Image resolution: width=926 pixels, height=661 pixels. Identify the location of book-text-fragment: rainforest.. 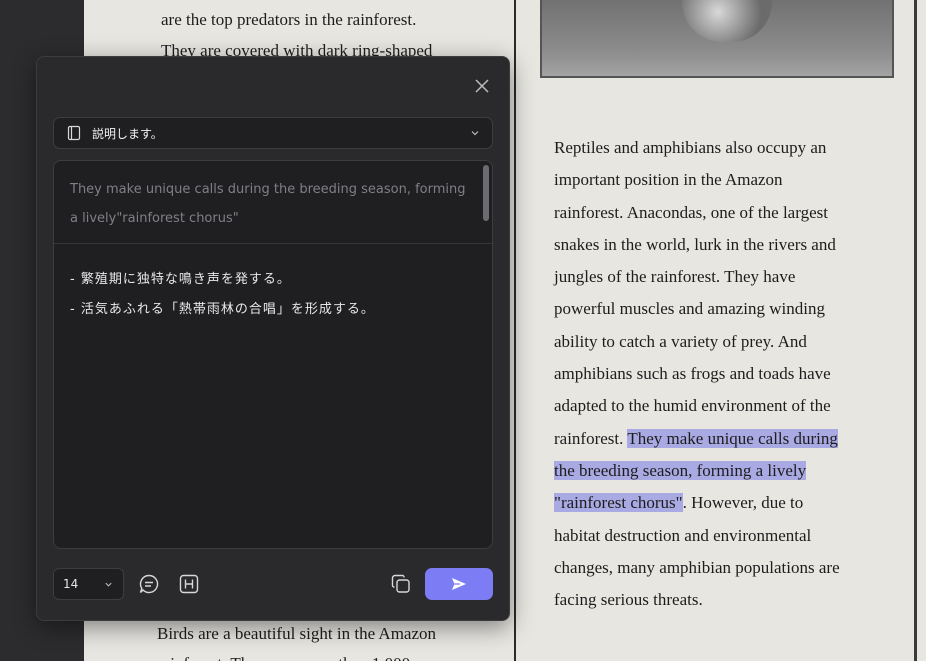
(591, 438).